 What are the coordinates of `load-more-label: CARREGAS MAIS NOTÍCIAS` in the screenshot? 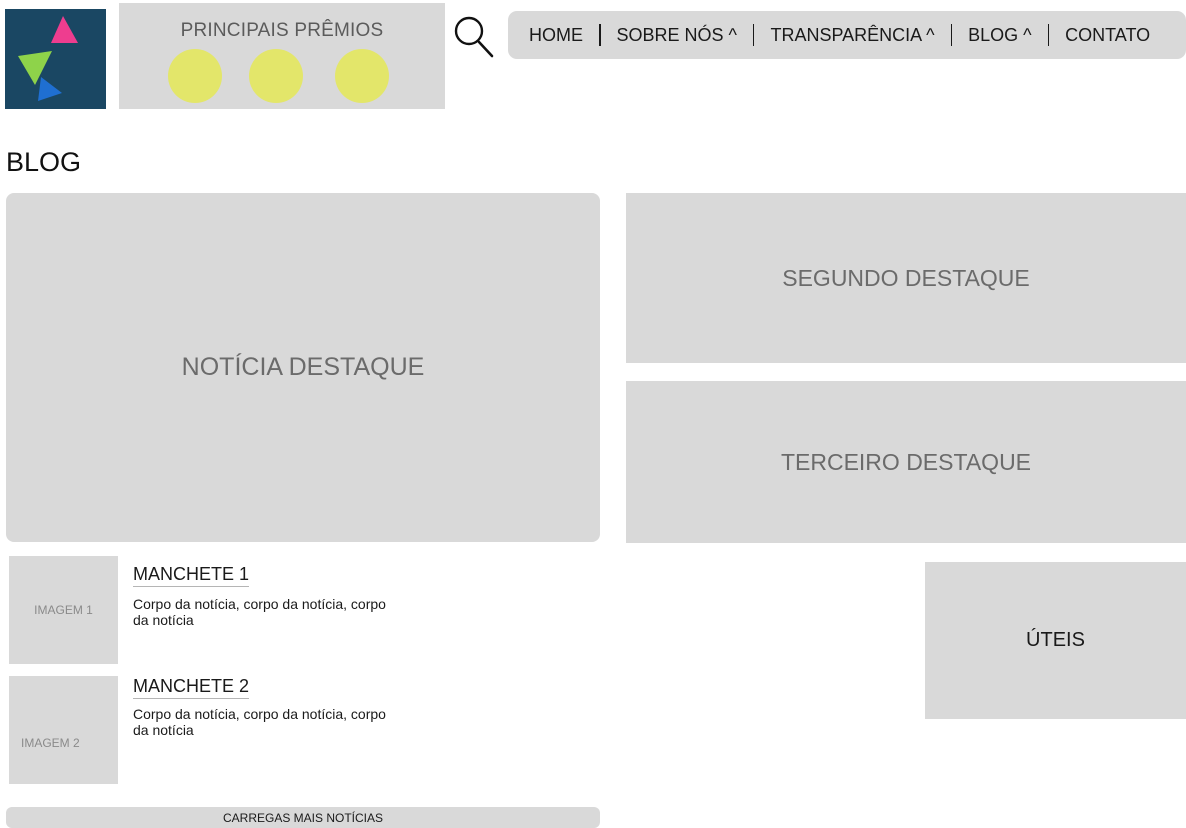 It's located at (303, 817).